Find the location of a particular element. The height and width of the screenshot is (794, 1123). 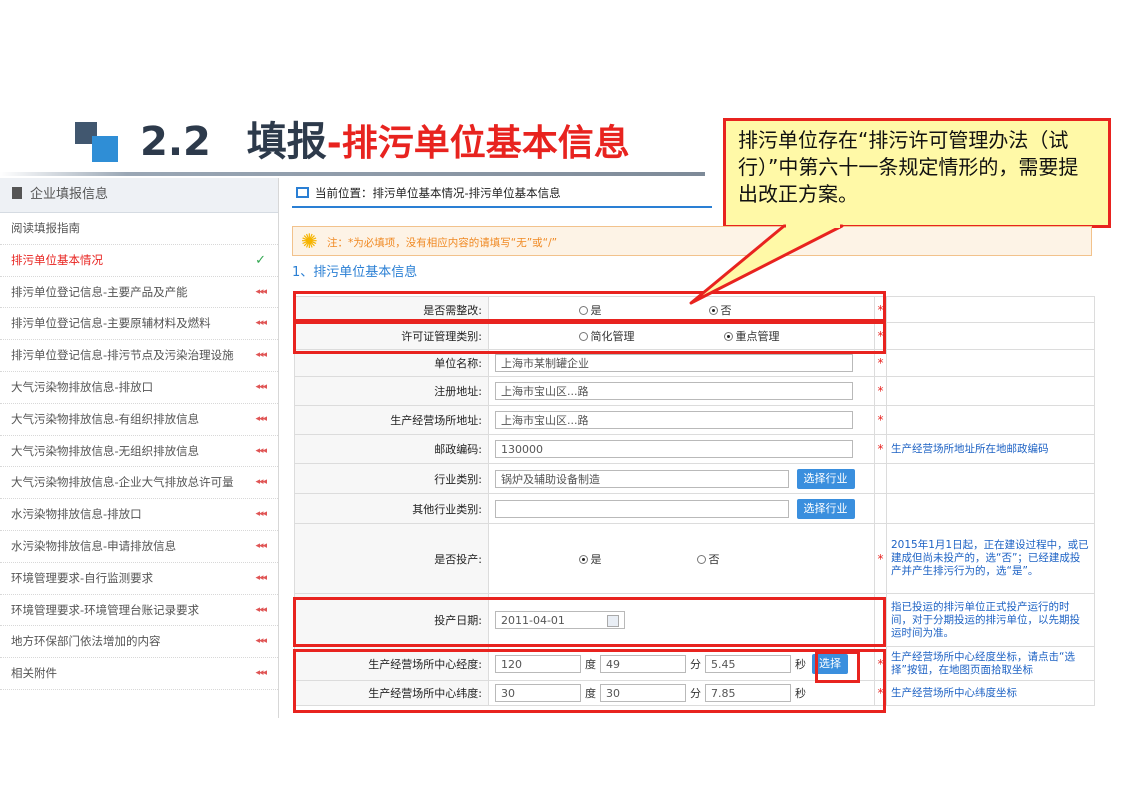

in-operation-yes-radio: 是 is located at coordinates (590, 559).